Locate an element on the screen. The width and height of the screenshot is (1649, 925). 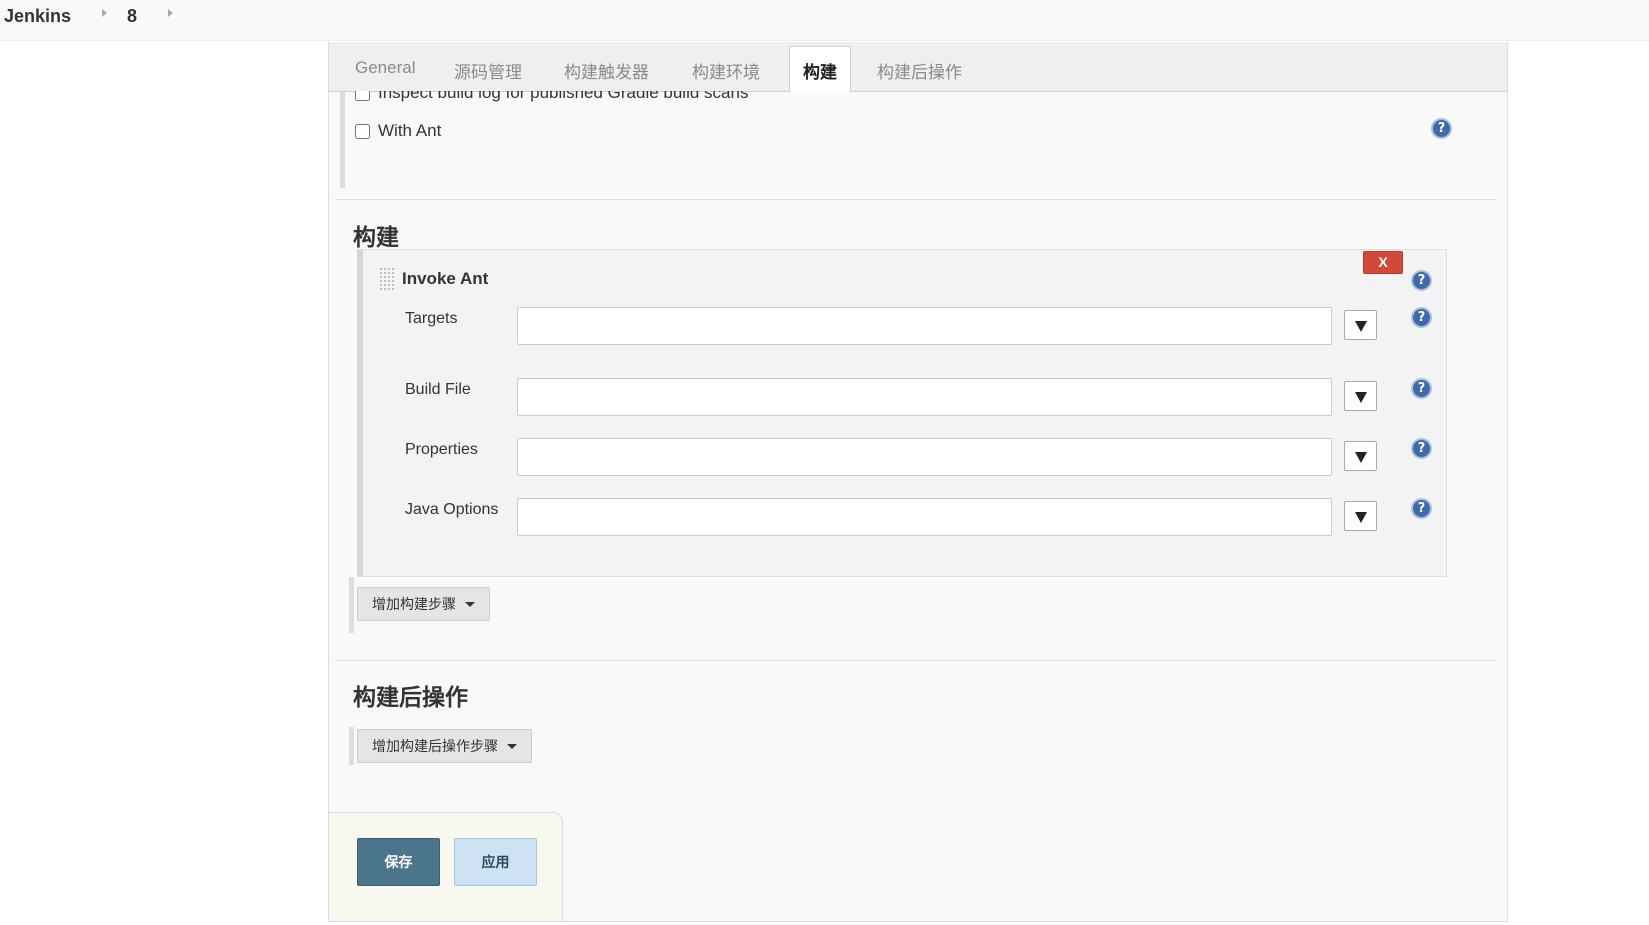
java-options-input is located at coordinates (924, 517).